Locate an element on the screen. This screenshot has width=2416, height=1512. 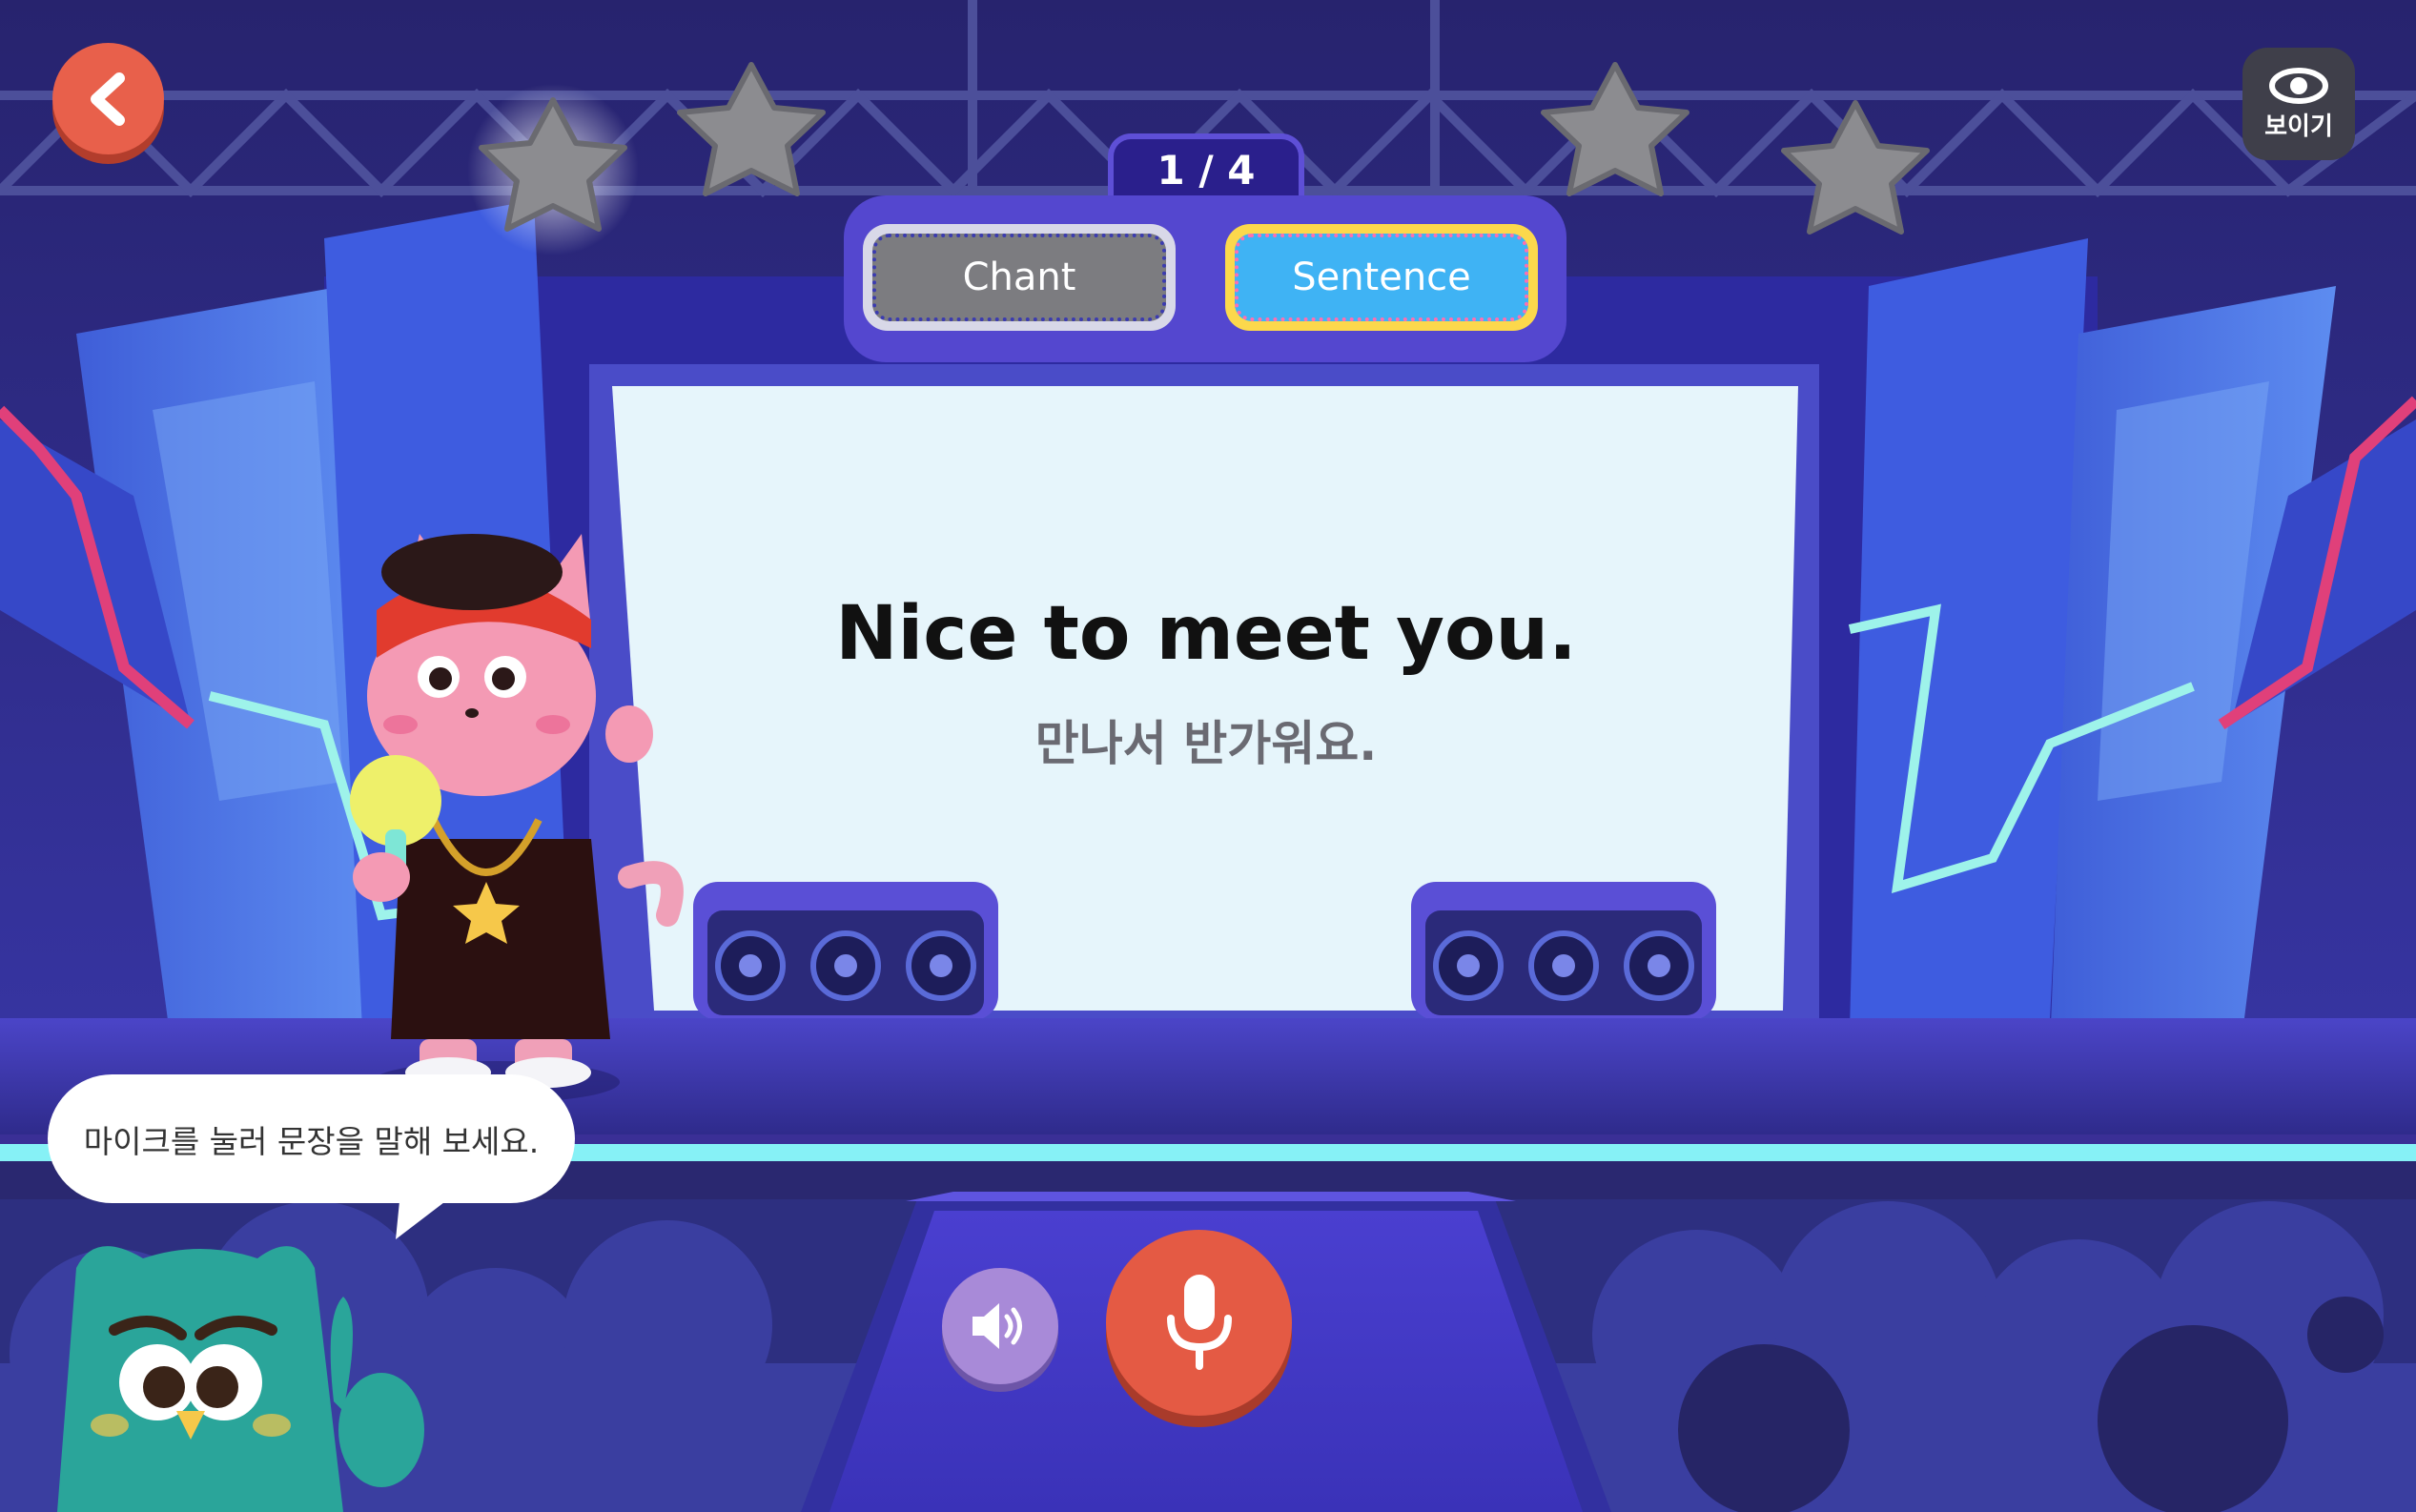
hint-speech-bubble: 마이크를 눌러 문장을 말해 보세요. is located at coordinates (311, 1138).